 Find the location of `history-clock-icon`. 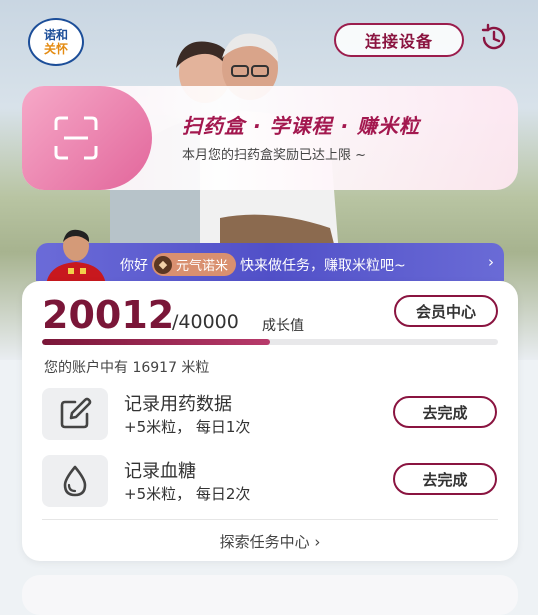

history-clock-icon is located at coordinates (494, 38).